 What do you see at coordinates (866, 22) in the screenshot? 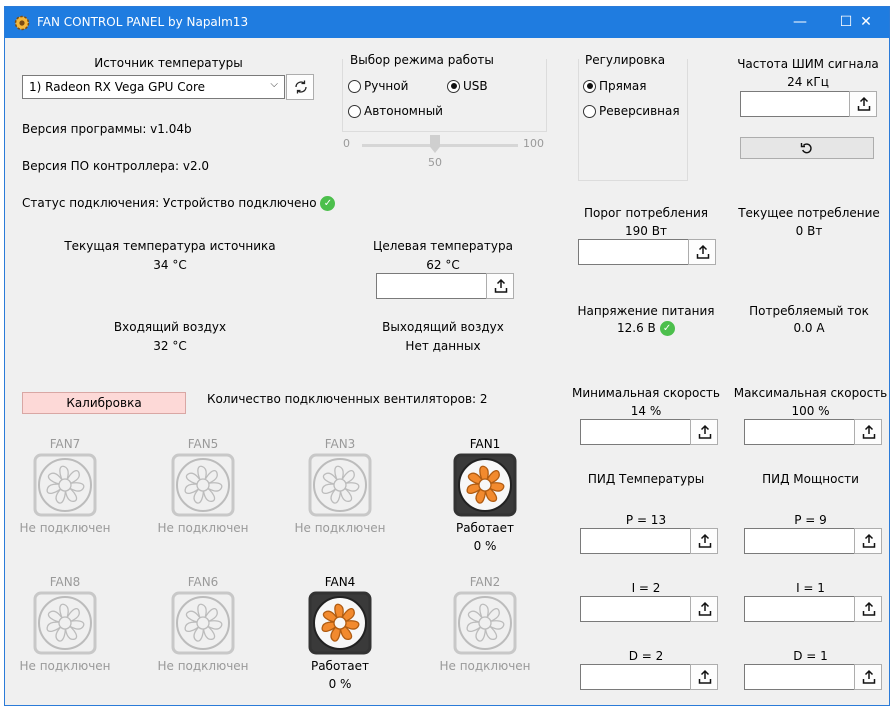
I see `close-button: ✕` at bounding box center [866, 22].